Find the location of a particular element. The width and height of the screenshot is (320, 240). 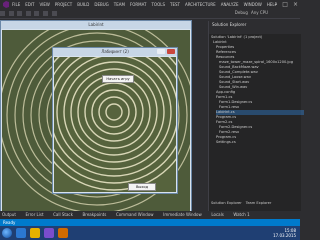

exit-button: Выход is located at coordinates (142, 187).